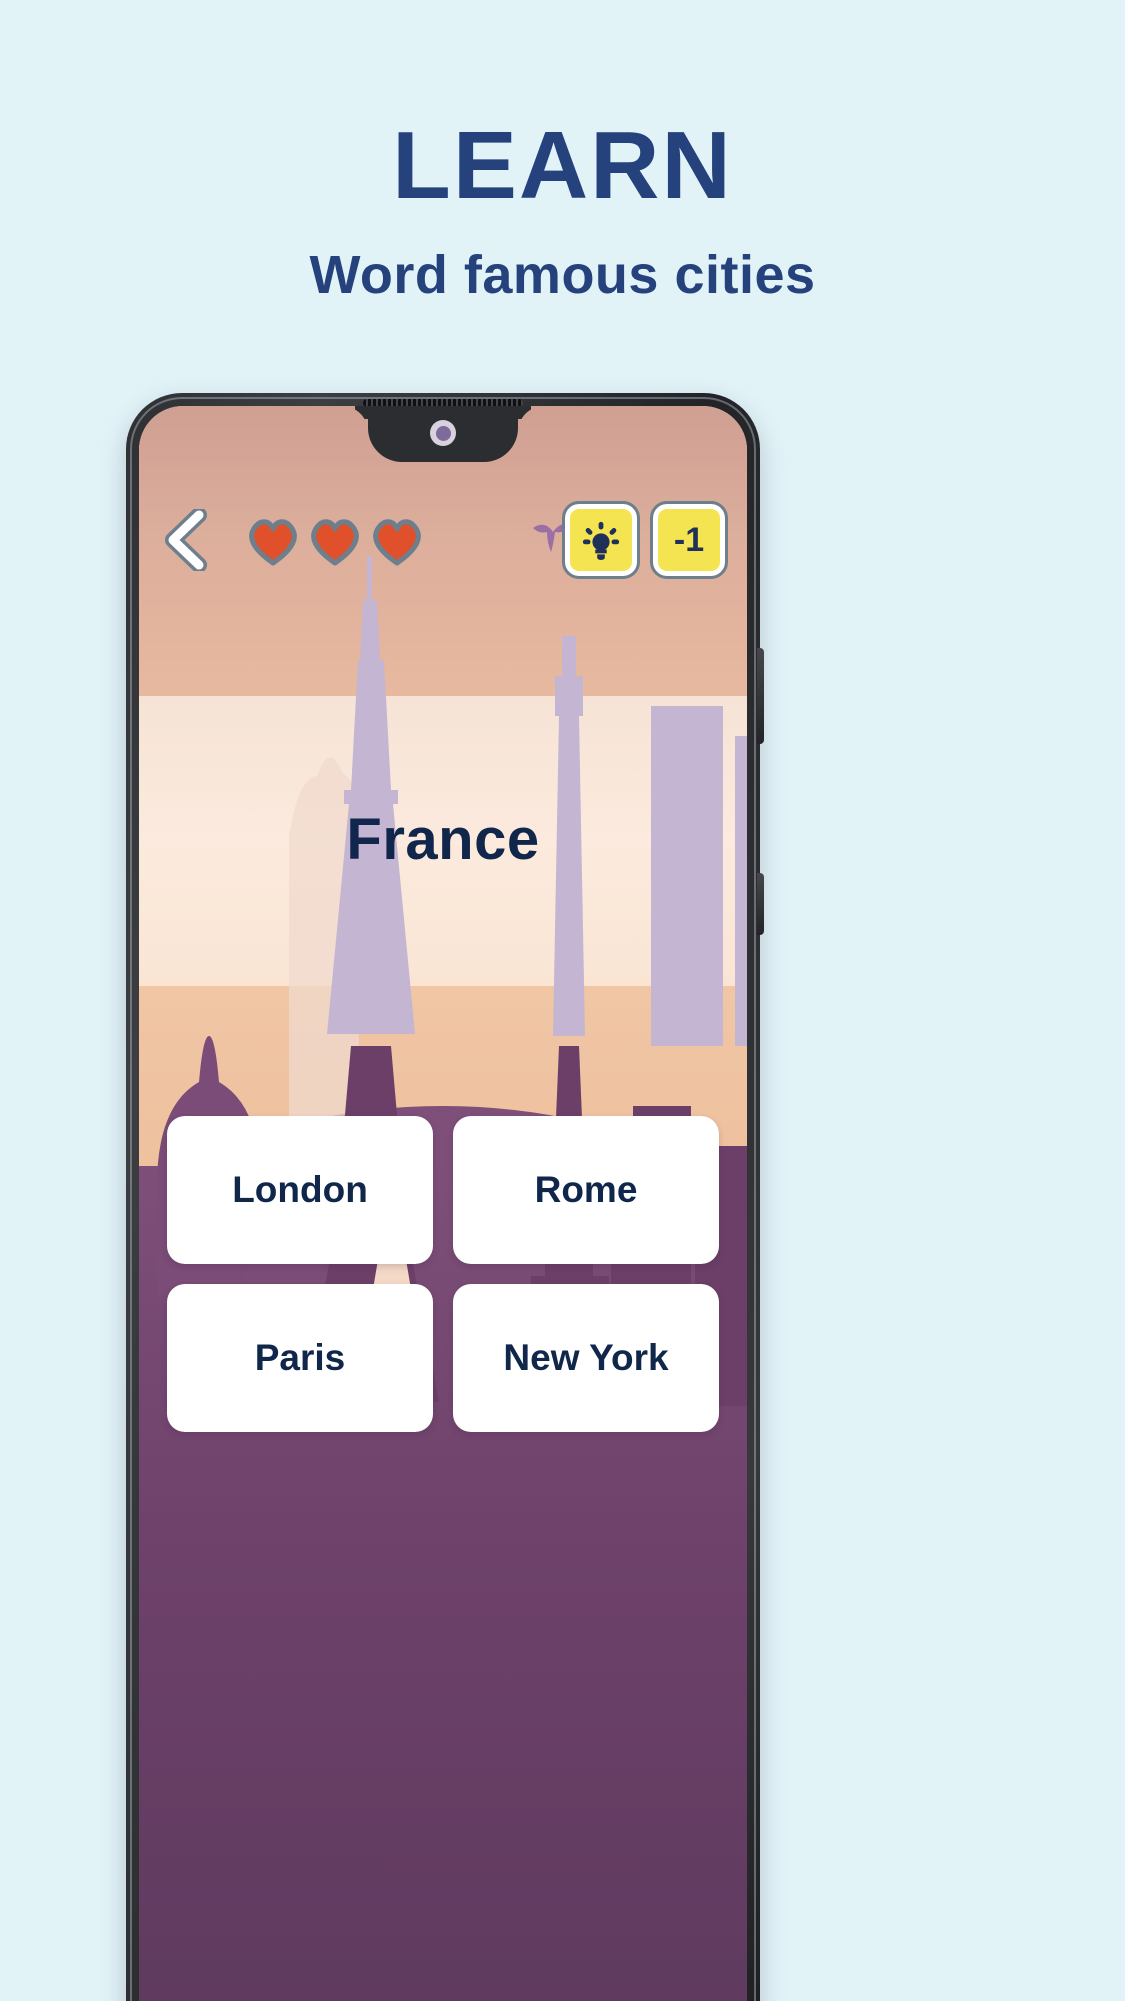  I want to click on lives-hearts, so click(335, 540).